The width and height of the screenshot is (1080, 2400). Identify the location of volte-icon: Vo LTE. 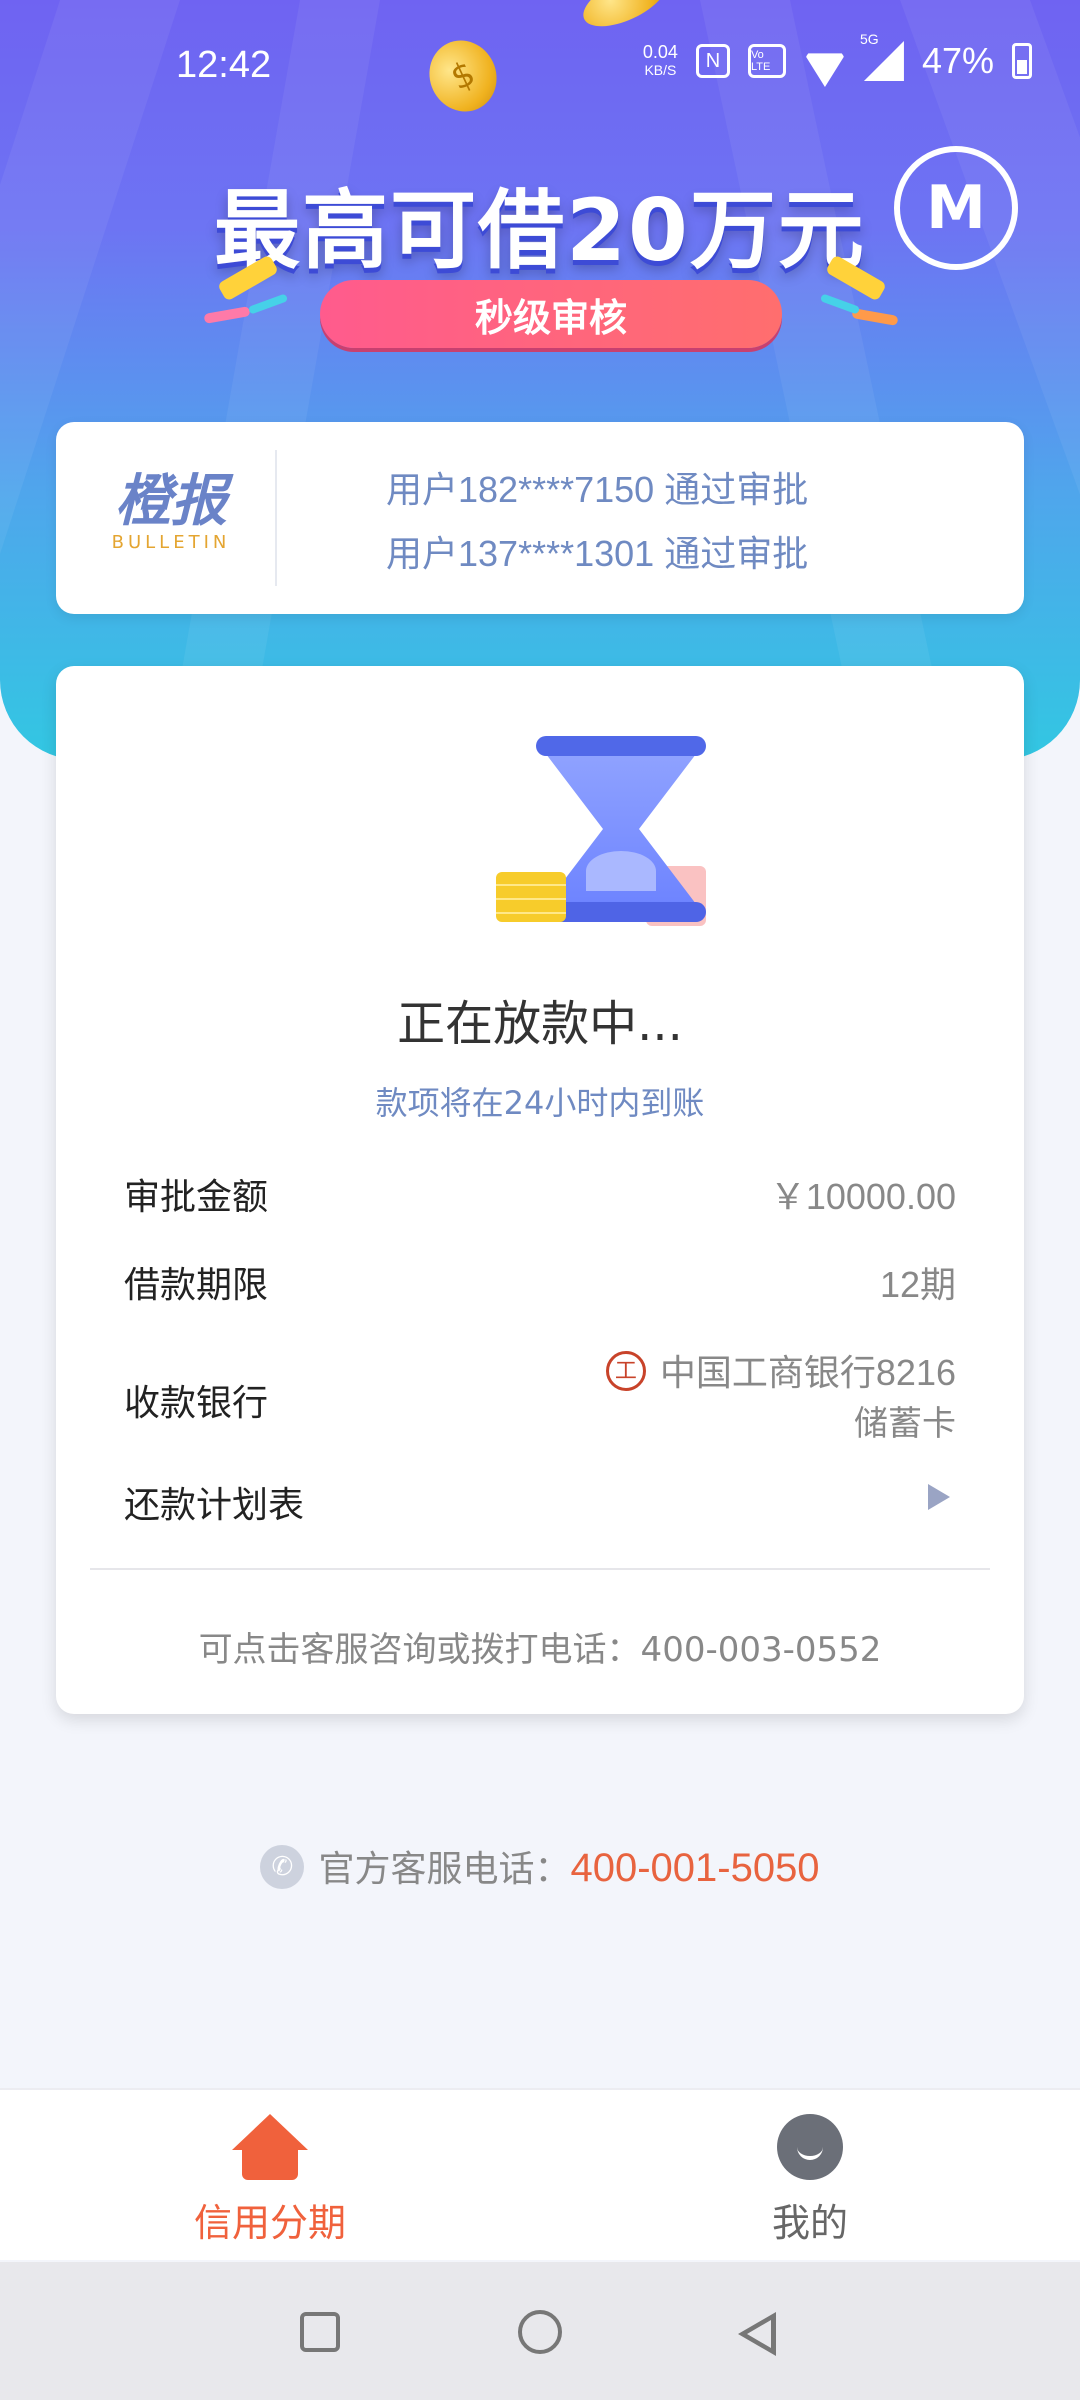
(766, 61).